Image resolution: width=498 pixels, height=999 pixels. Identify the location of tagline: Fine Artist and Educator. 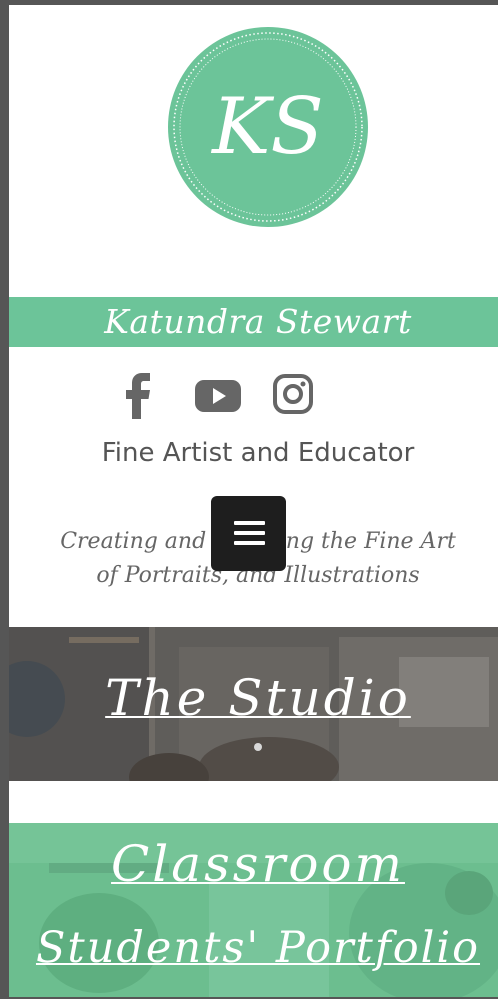
(258, 453).